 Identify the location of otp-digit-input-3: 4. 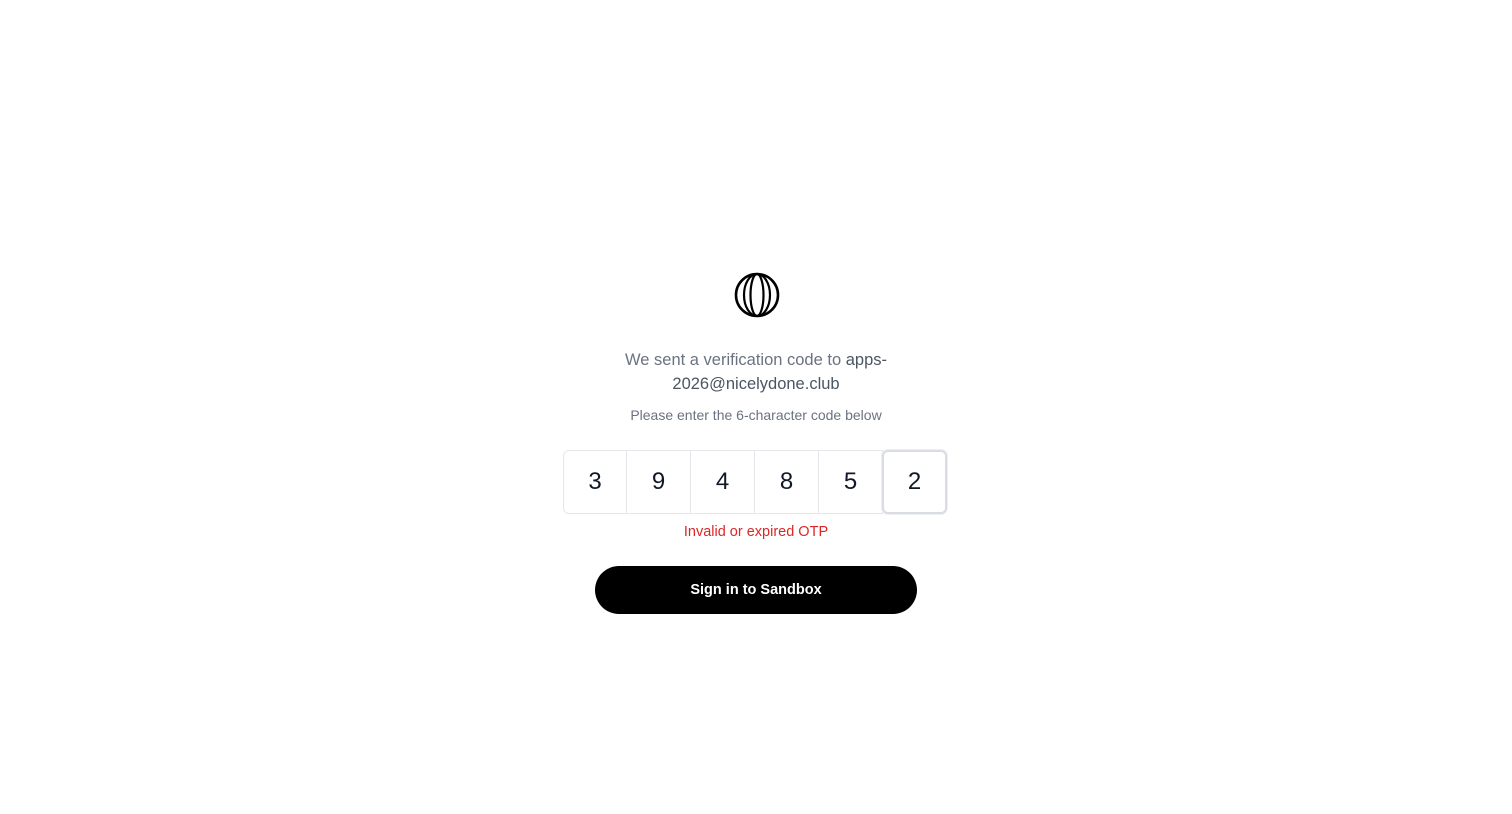
(723, 482).